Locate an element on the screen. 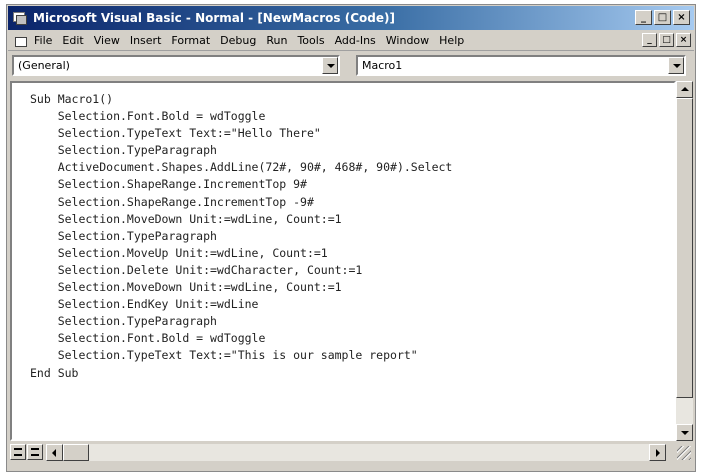 The width and height of the screenshot is (701, 476). close-button: × is located at coordinates (681, 17).